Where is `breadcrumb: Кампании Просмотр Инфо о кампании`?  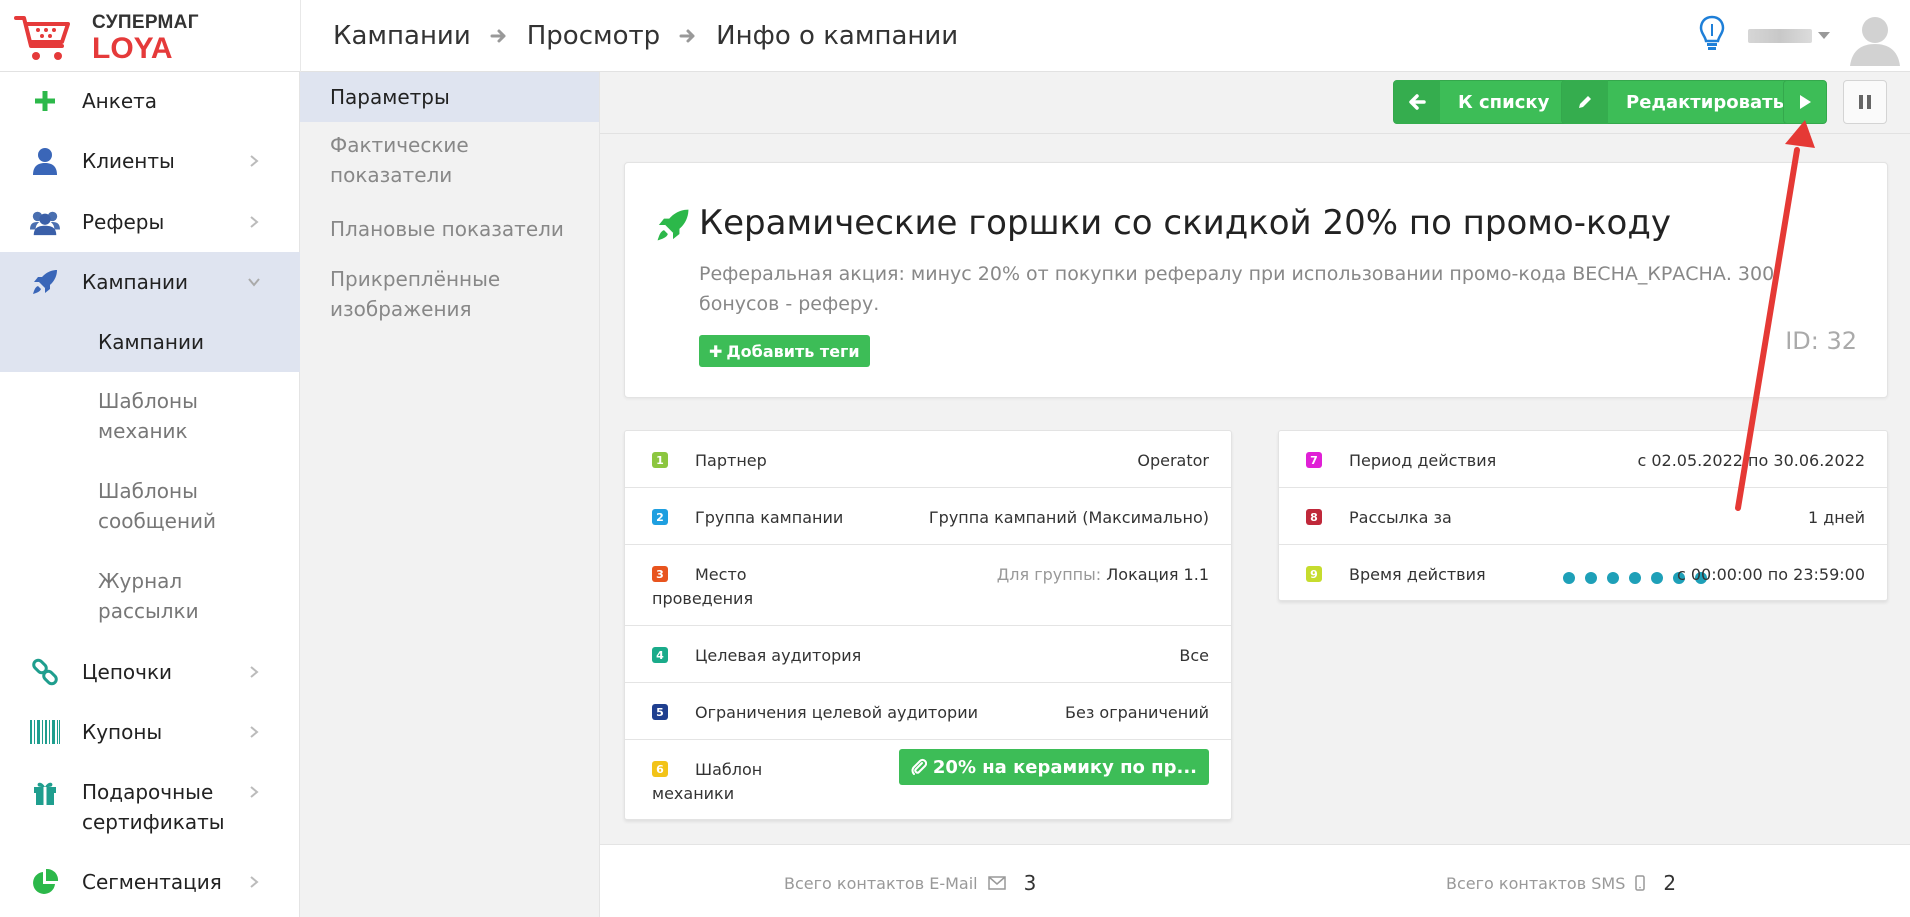 breadcrumb: Кампании Просмотр Инфо о кампании is located at coordinates (645, 36).